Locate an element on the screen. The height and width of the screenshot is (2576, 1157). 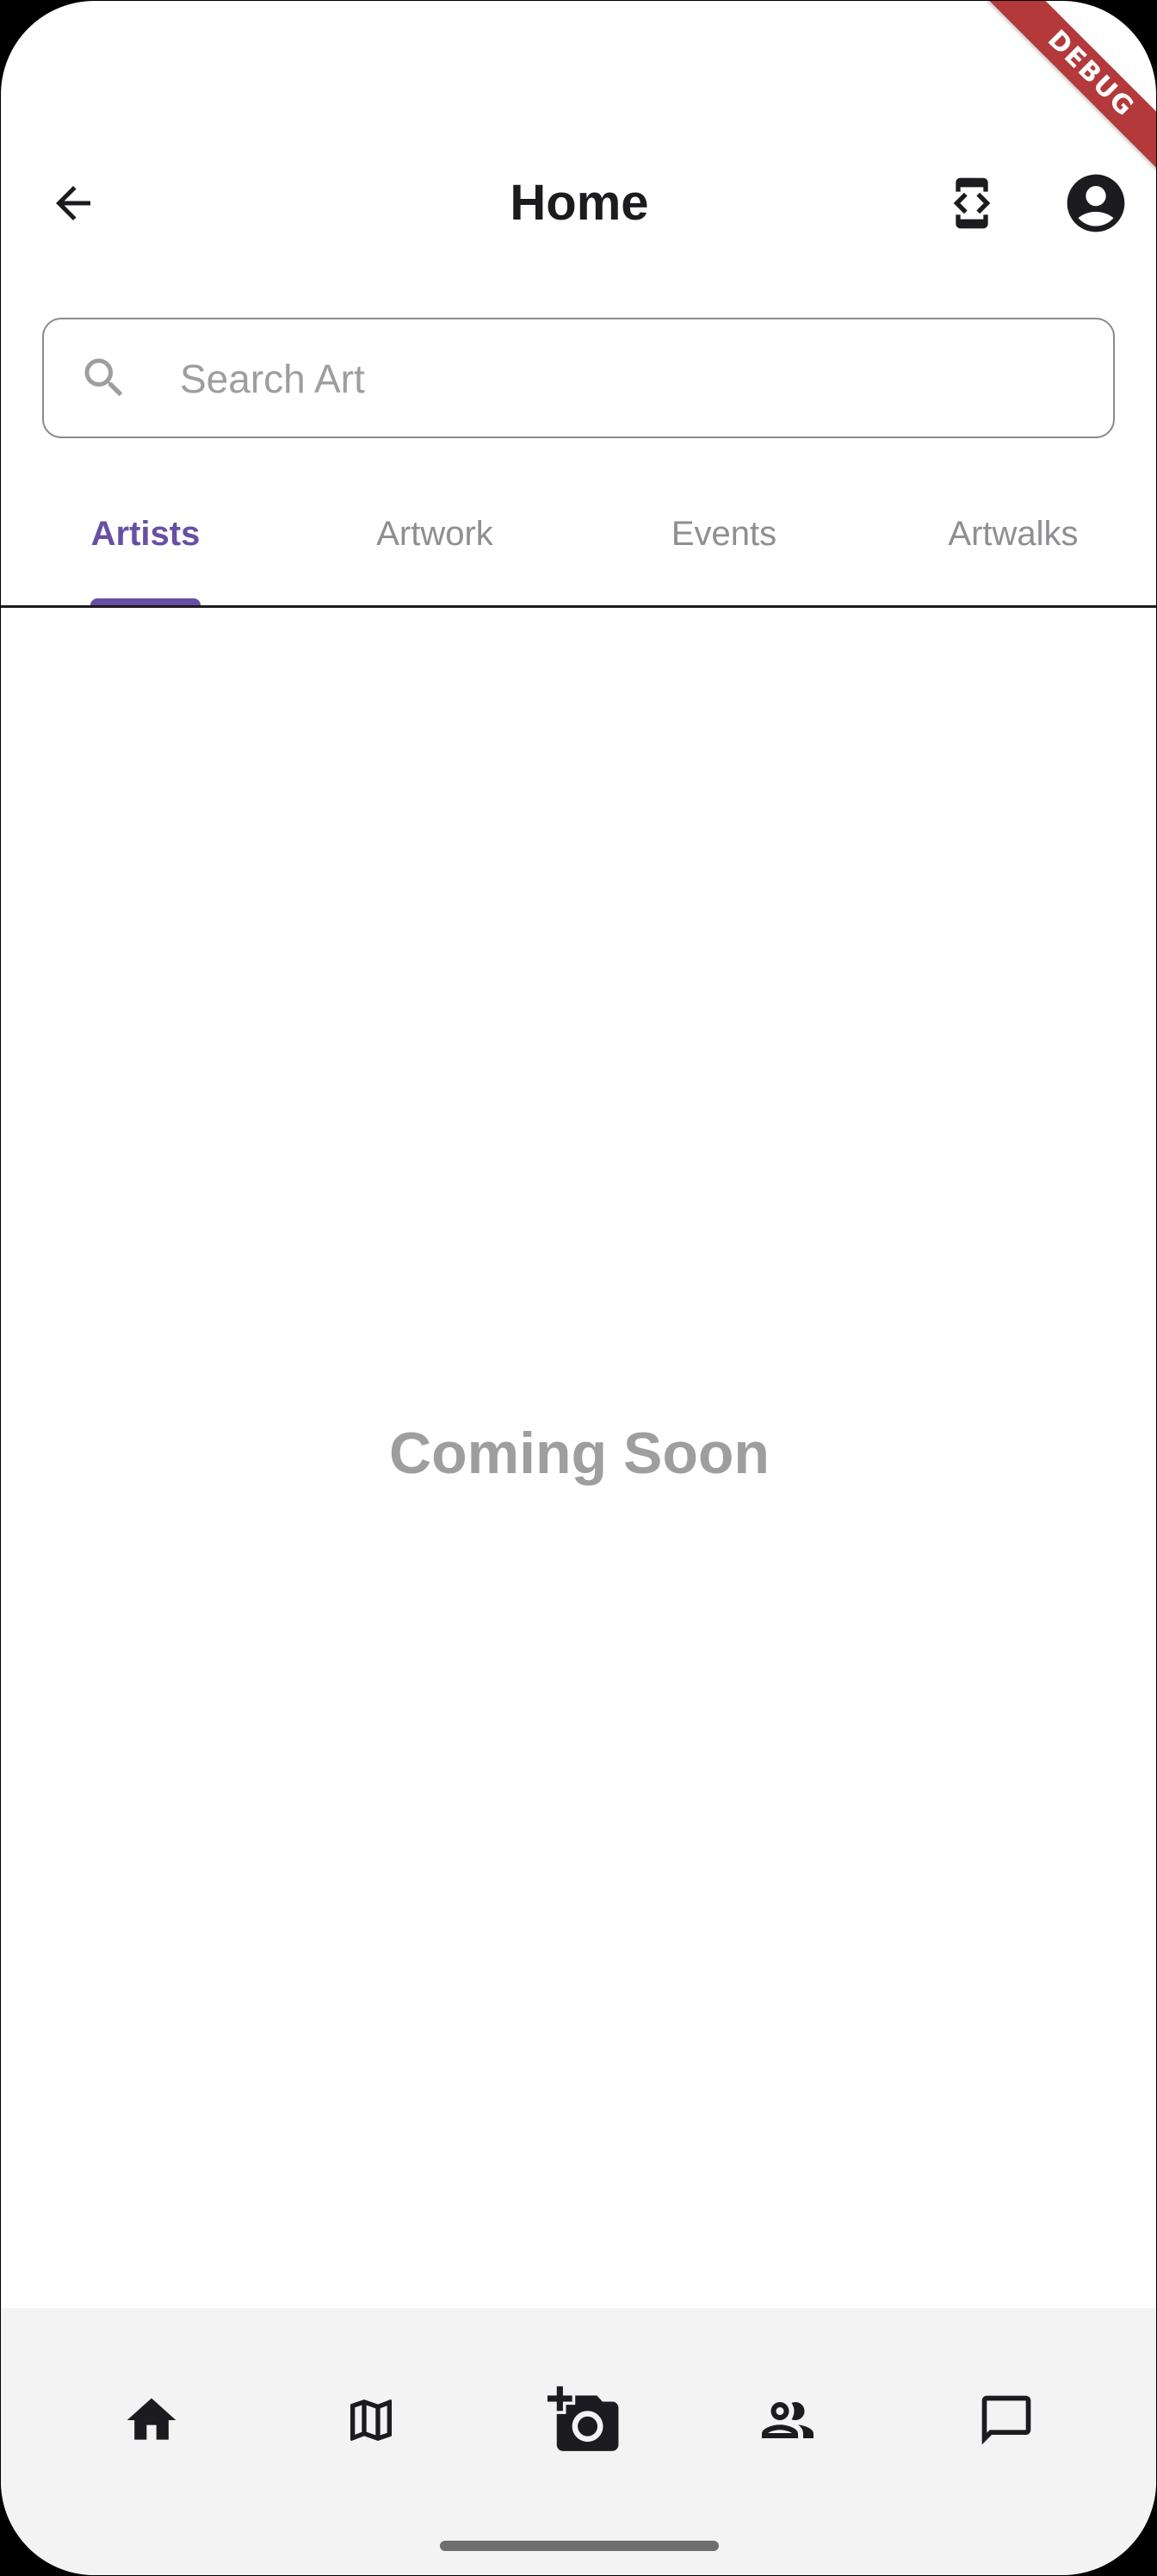
tab-artwalks: Artwalks is located at coordinates (1013, 544).